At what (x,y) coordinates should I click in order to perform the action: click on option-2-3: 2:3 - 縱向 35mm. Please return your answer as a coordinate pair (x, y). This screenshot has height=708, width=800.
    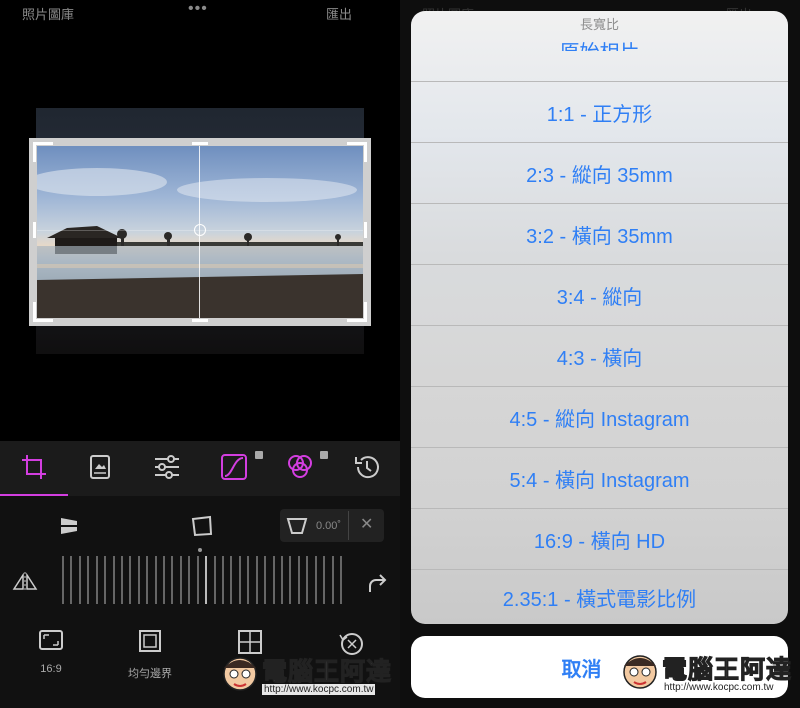
    Looking at the image, I should click on (599, 172).